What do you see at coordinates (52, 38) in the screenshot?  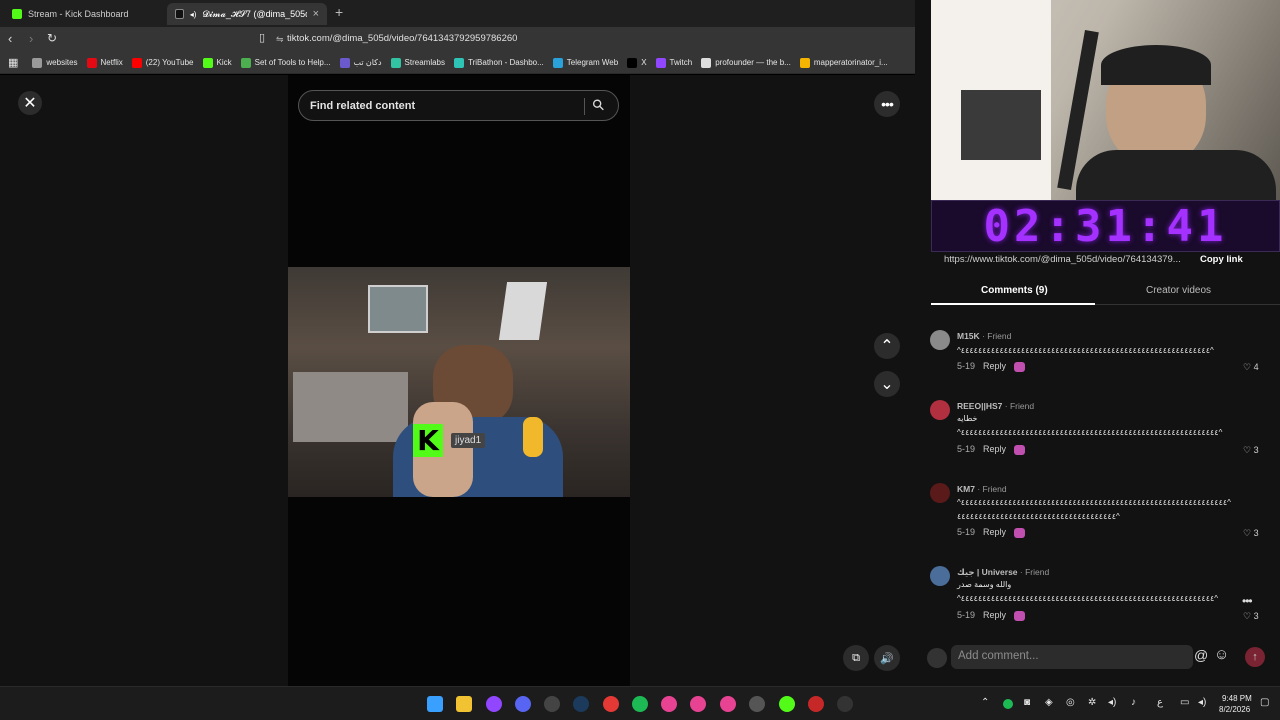 I see `reload-icon: ↻` at bounding box center [52, 38].